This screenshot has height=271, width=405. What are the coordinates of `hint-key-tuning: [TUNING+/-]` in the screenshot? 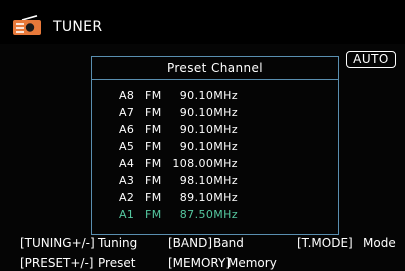 It's located at (57, 243).